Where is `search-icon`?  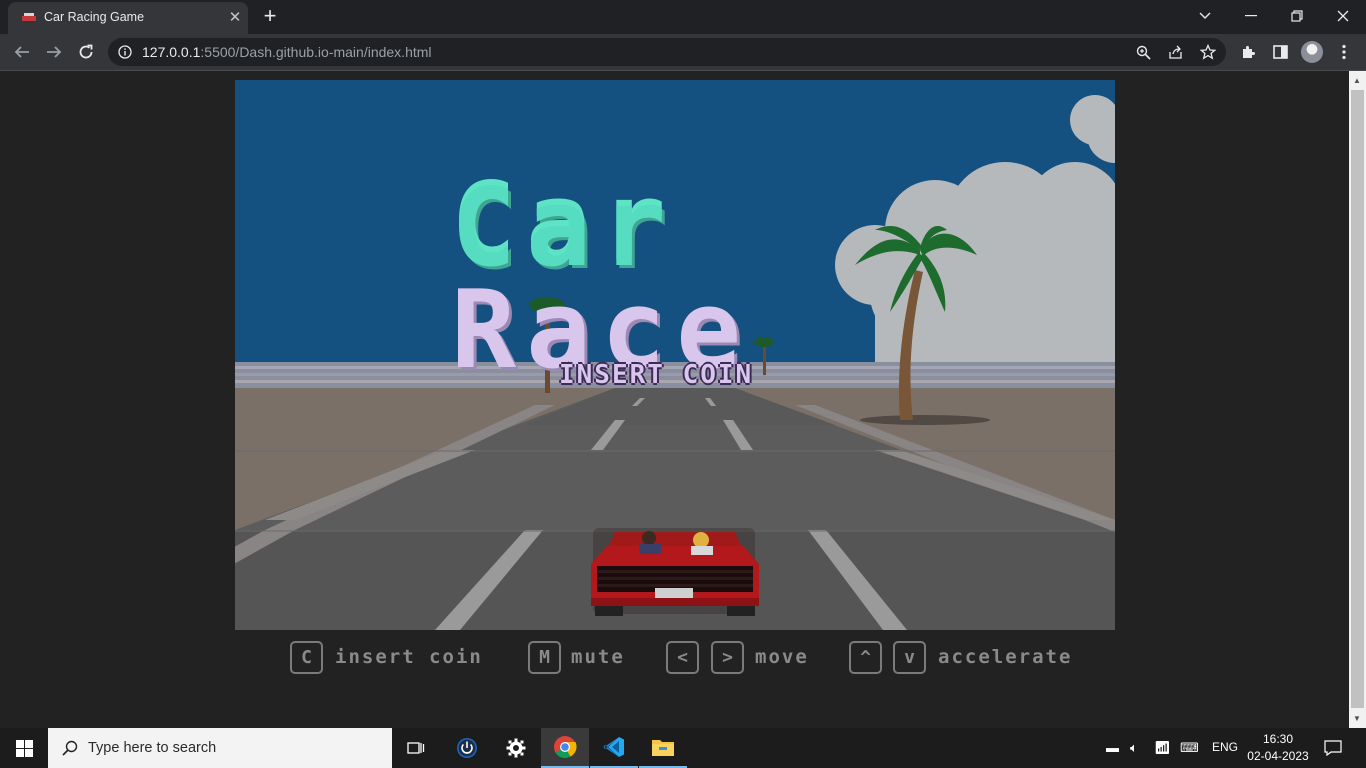 search-icon is located at coordinates (70, 748).